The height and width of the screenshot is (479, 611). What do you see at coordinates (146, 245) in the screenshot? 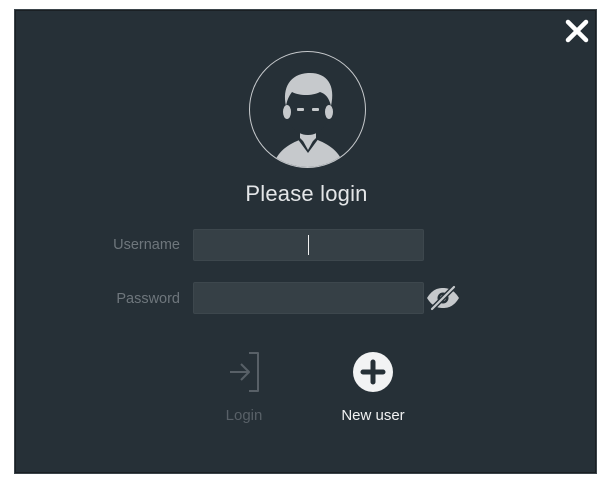
I see `username-label: Username` at bounding box center [146, 245].